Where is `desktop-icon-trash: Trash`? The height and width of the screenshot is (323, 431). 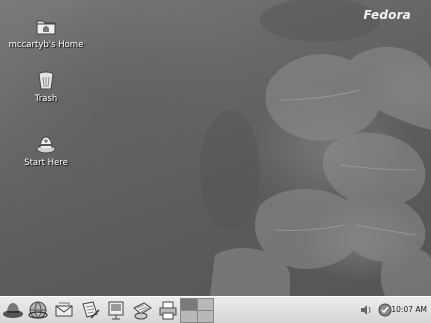
desktop-icon-trash: Trash is located at coordinates (46, 86).